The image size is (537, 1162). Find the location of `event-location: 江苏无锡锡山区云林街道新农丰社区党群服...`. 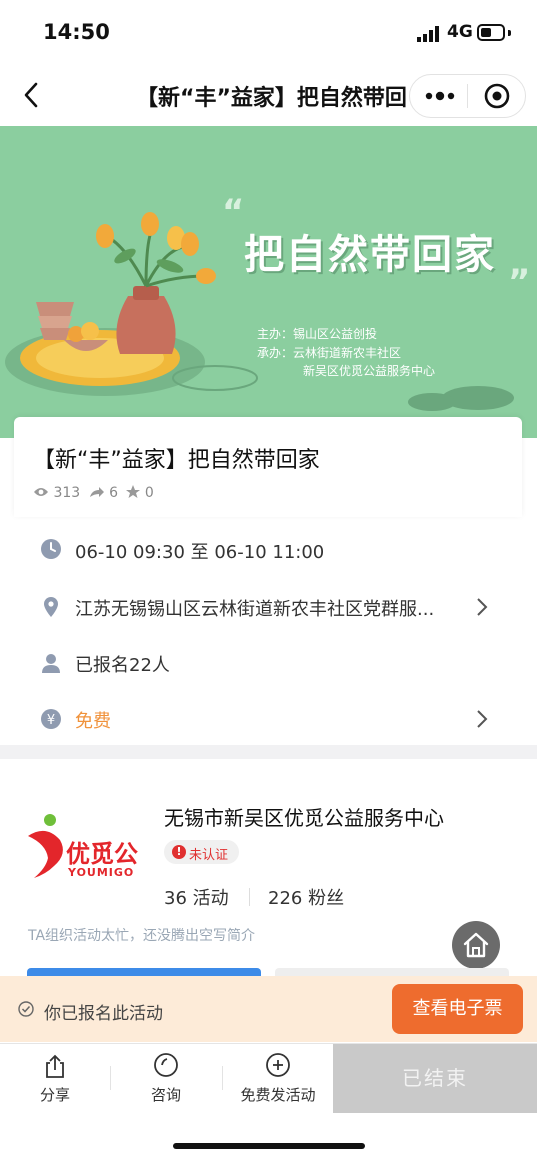

event-location: 江苏无锡锡山区云林街道新农丰社区党群服... is located at coordinates (254, 608).